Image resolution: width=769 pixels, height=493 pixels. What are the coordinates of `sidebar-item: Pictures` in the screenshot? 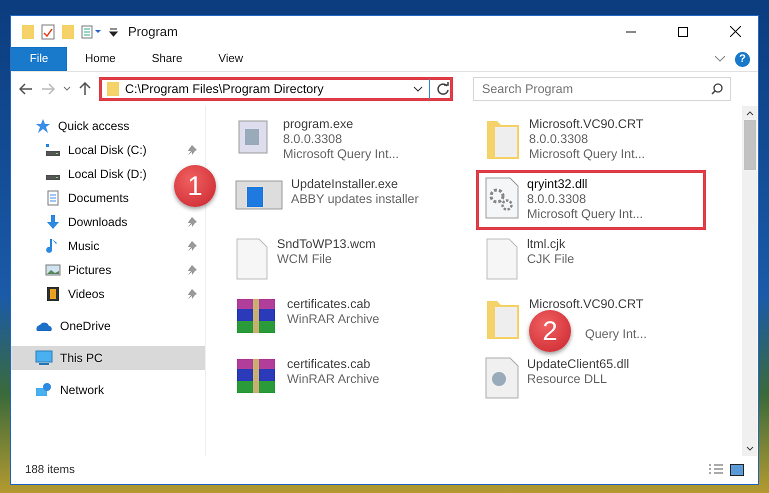 It's located at (108, 270).